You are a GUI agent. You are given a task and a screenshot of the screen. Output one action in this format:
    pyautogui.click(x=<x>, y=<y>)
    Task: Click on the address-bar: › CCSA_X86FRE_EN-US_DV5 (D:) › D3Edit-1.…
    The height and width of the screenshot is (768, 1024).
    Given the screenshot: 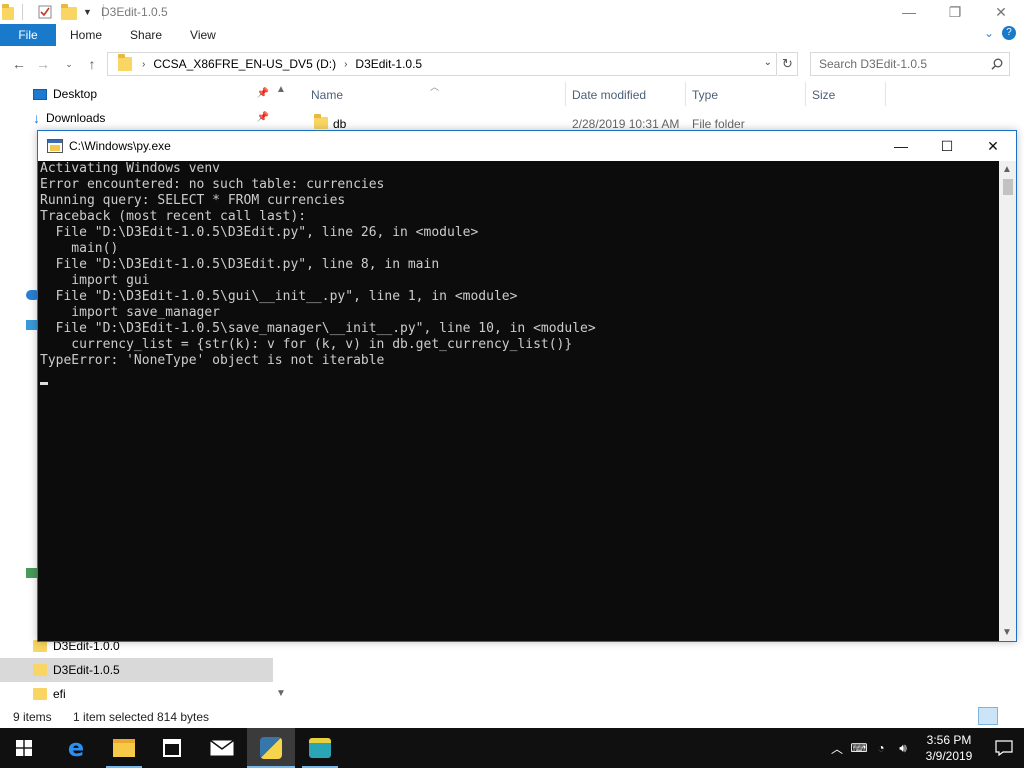 What is the action you would take?
    pyautogui.click(x=442, y=64)
    